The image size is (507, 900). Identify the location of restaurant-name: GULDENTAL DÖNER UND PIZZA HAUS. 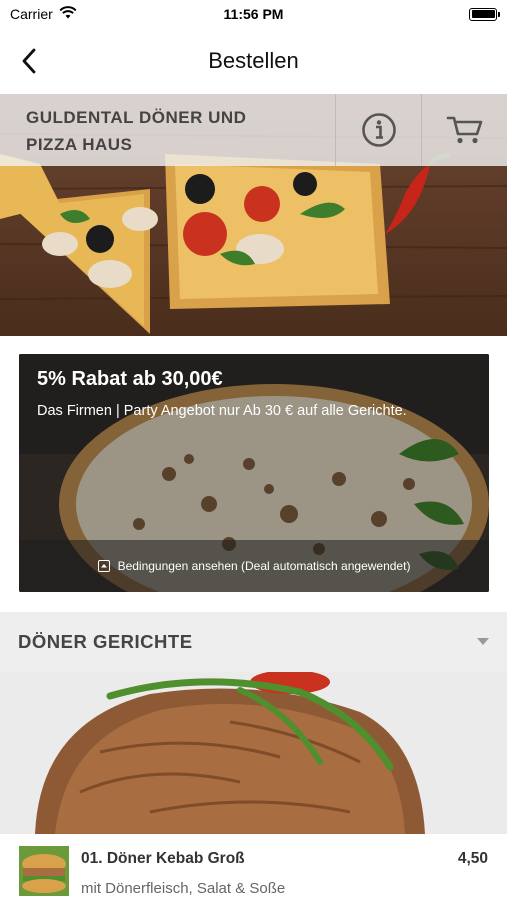
(167, 130).